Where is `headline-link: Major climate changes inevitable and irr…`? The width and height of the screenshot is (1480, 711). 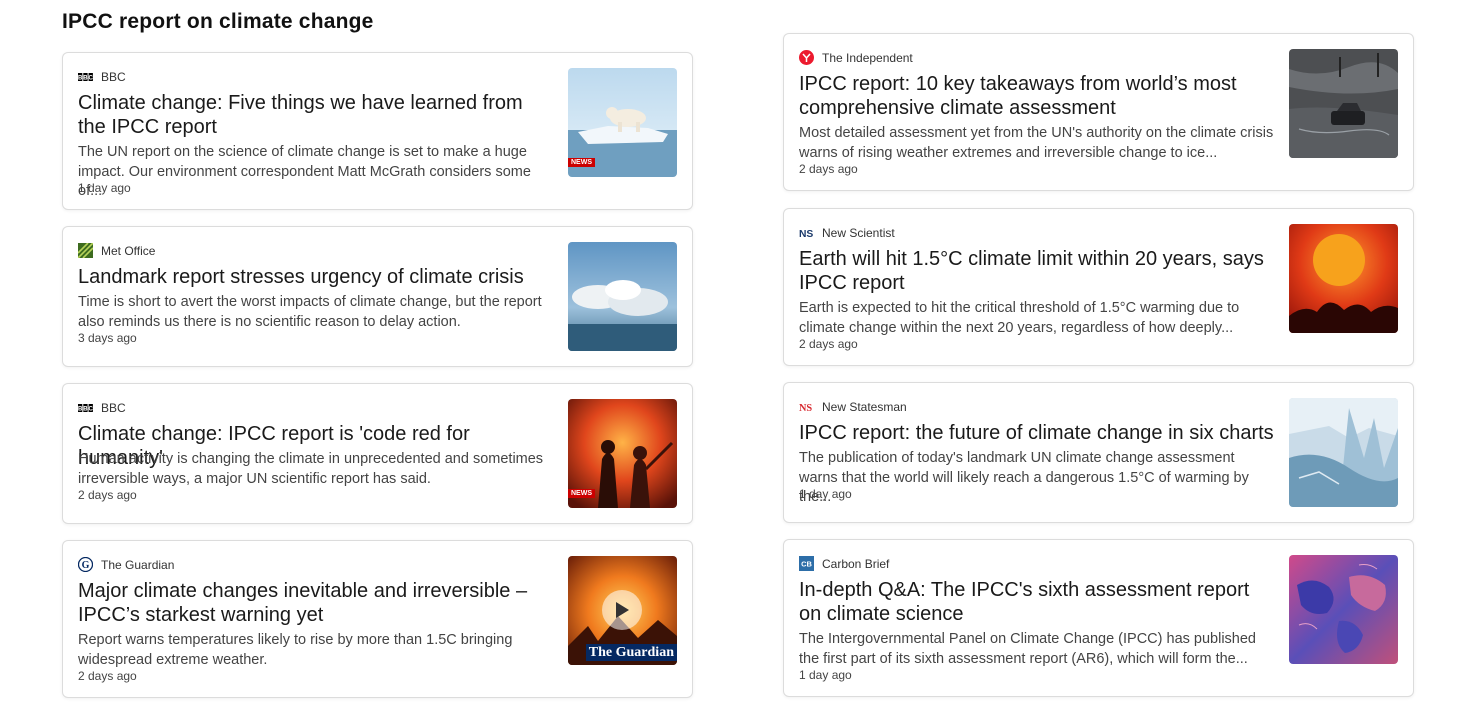 headline-link: Major climate changes inevitable and irr… is located at coordinates (315, 603).